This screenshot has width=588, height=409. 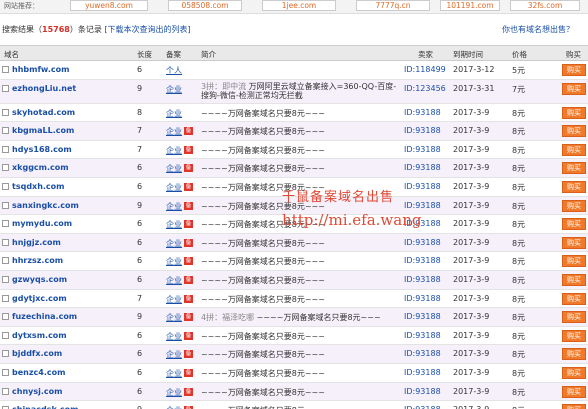 What do you see at coordinates (538, 29) in the screenshot?
I see `sell-domain-link: 你也有域名想出售？` at bounding box center [538, 29].